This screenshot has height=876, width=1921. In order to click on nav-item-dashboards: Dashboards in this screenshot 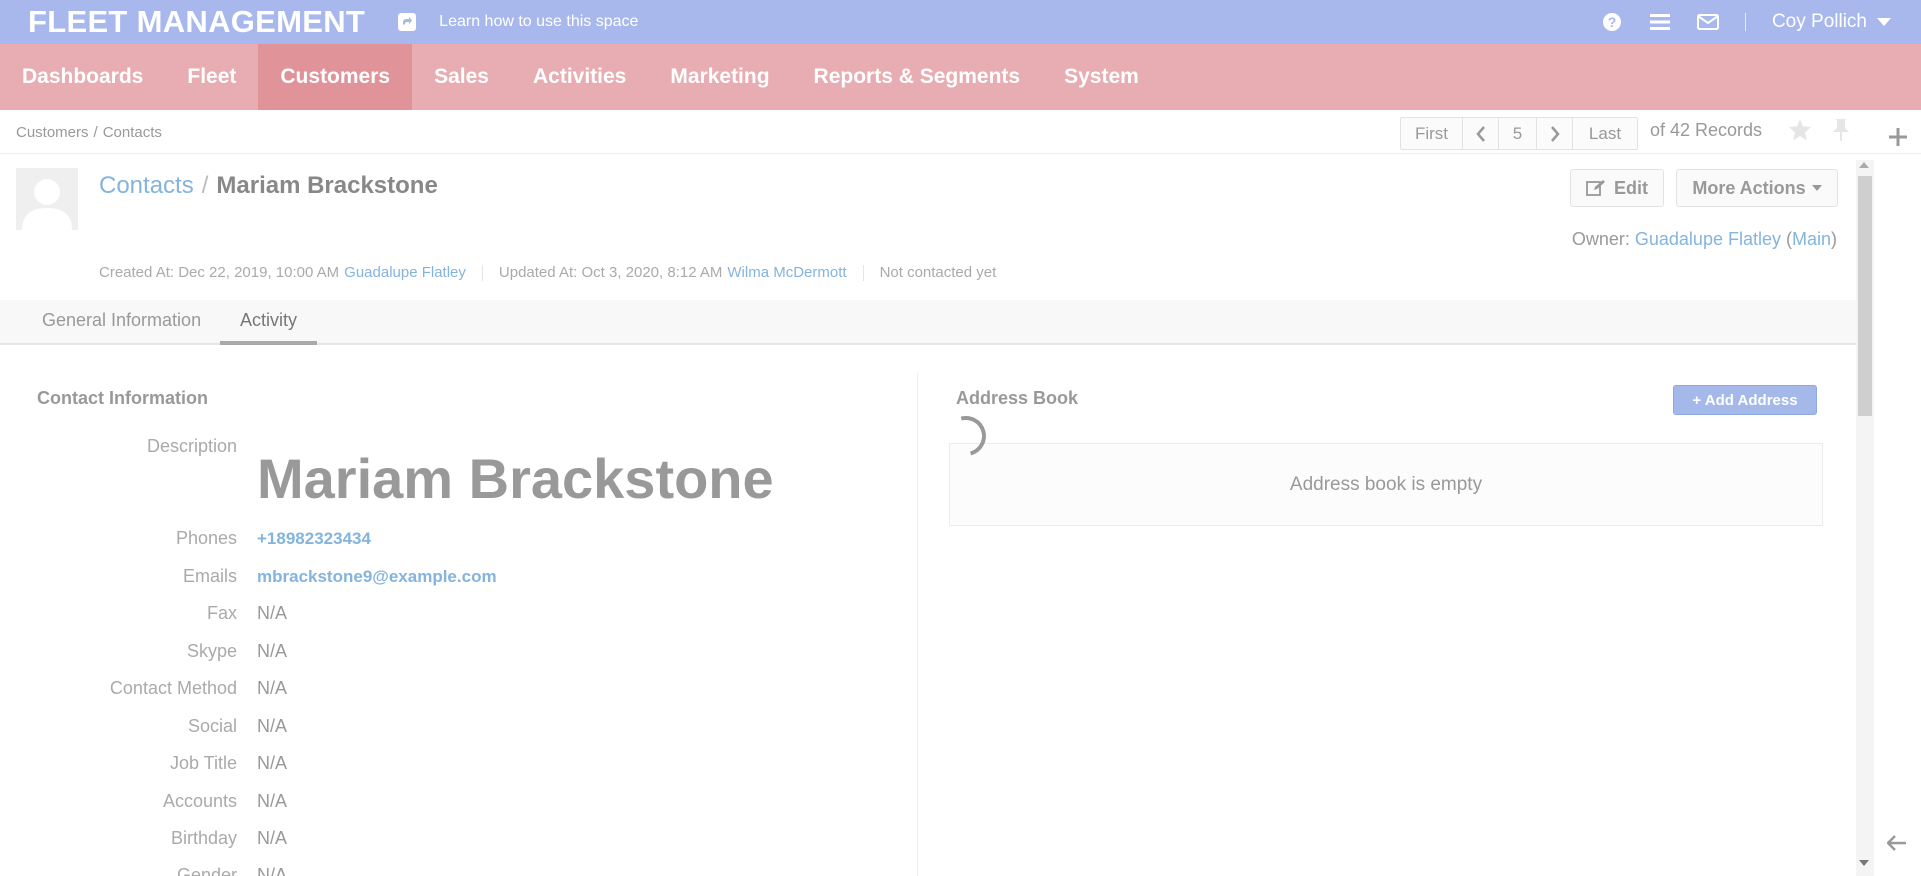, I will do `click(82, 77)`.